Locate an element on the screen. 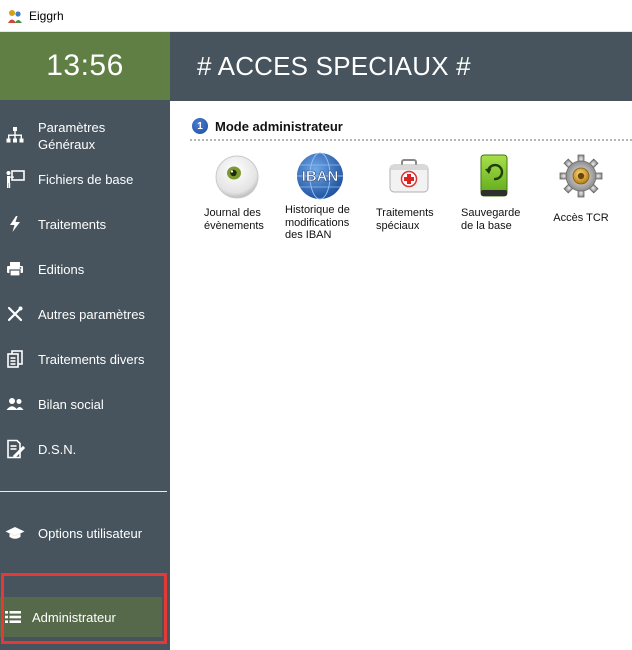 The height and width of the screenshot is (650, 632). users-icon is located at coordinates (15, 404).